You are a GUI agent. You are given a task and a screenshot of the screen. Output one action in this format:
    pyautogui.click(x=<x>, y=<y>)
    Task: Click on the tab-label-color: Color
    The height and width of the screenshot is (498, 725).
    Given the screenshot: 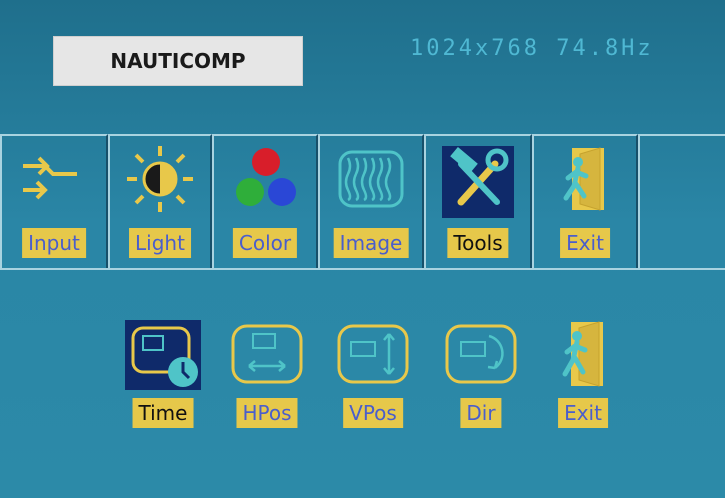 What is the action you would take?
    pyautogui.click(x=265, y=243)
    